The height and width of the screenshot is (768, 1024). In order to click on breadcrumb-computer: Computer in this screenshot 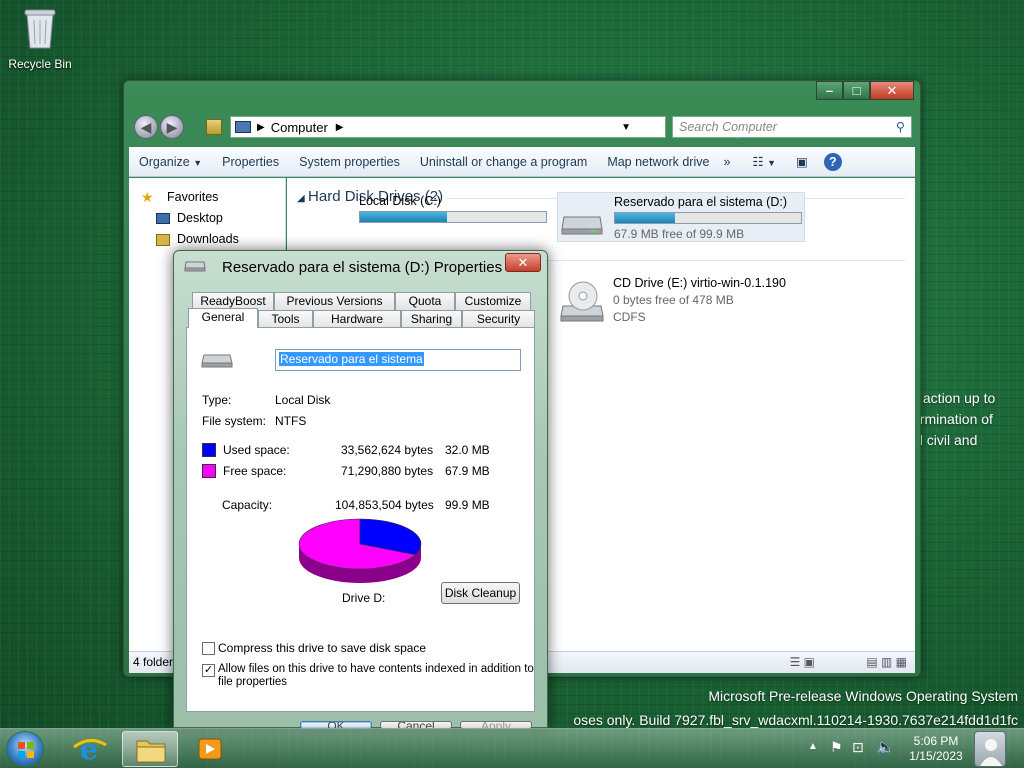, I will do `click(299, 127)`.